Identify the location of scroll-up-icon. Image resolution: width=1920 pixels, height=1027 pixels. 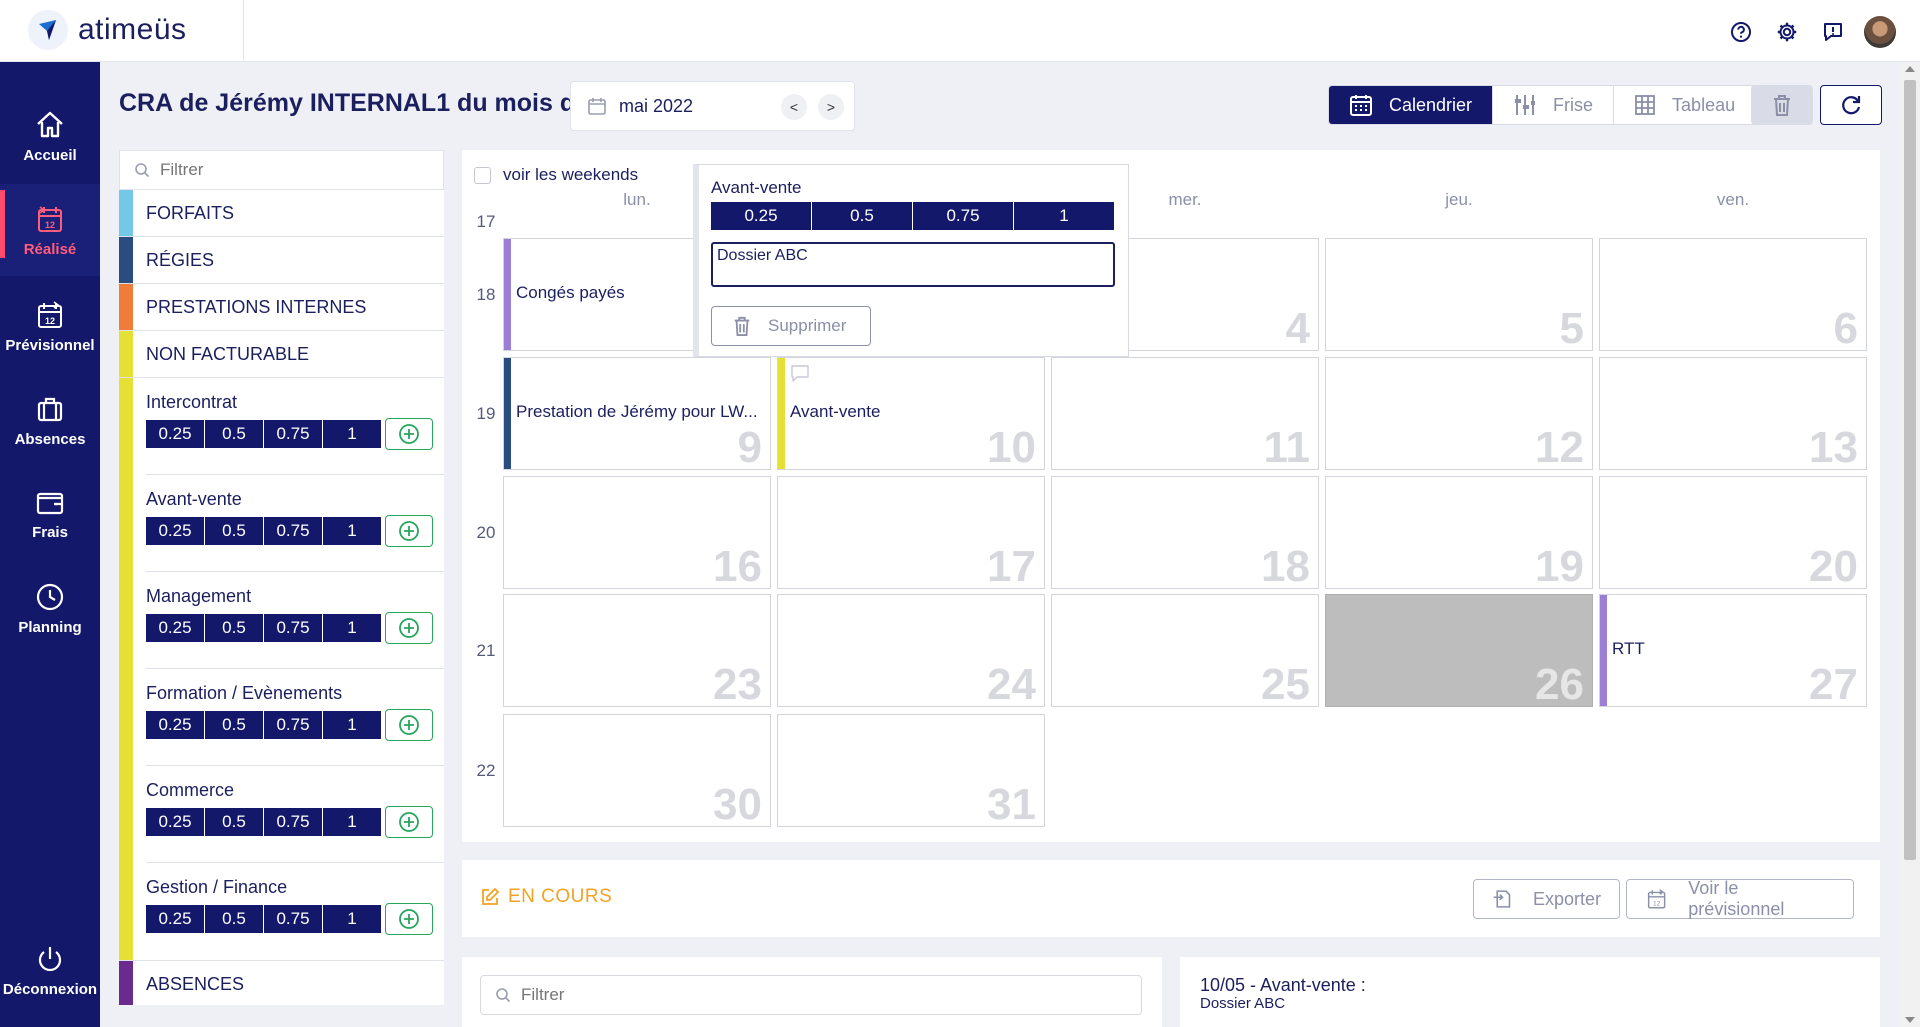
(1910, 69).